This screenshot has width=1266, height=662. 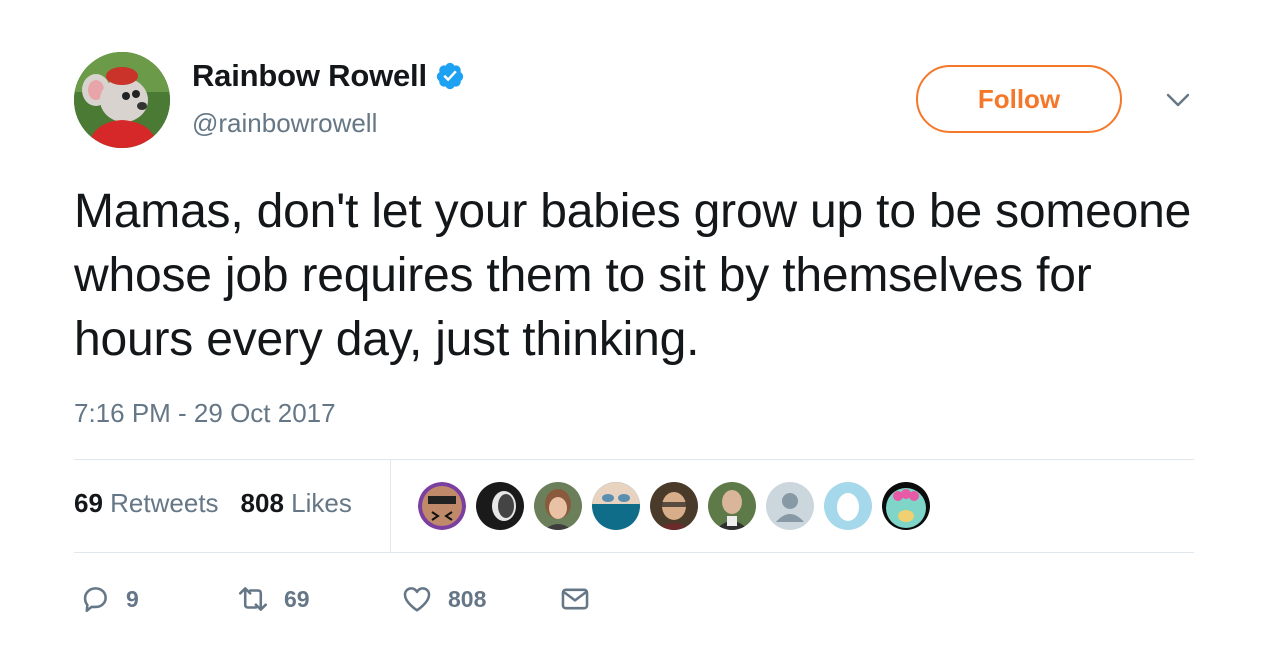 What do you see at coordinates (297, 598) in the screenshot?
I see `retweet-count: 69` at bounding box center [297, 598].